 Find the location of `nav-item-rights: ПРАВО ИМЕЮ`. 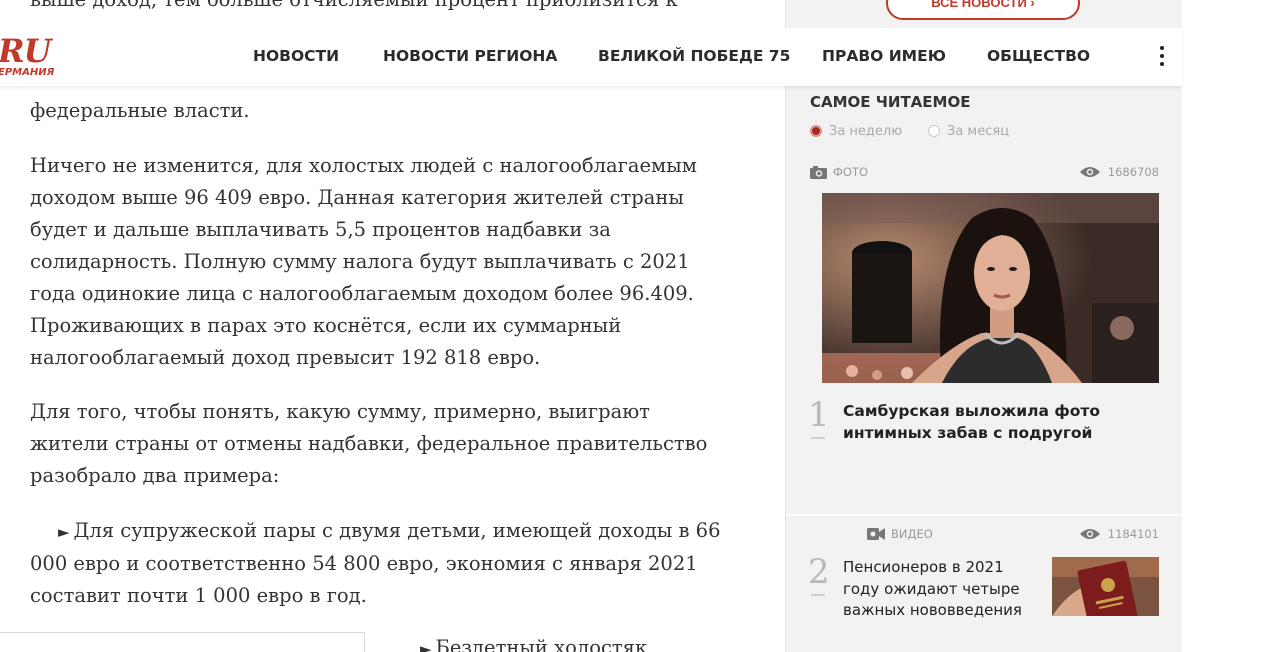

nav-item-rights: ПРАВО ИМЕЮ is located at coordinates (884, 56).